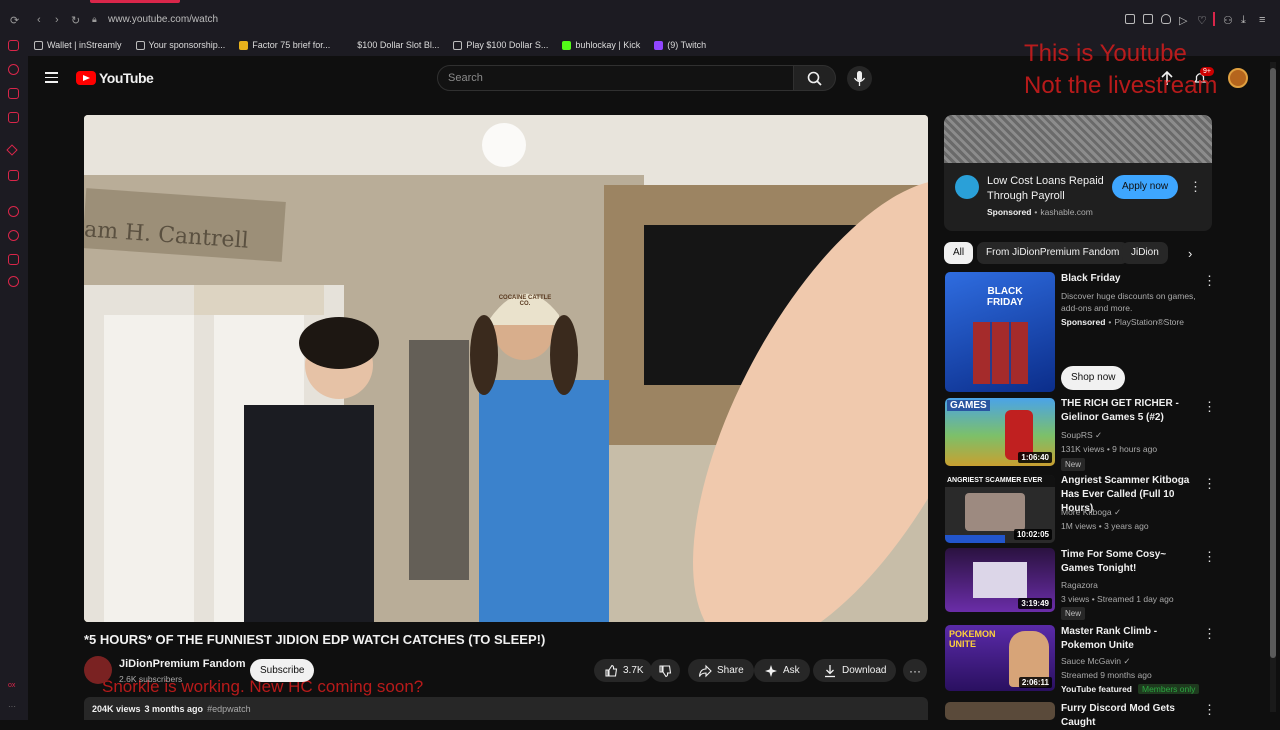  Describe the element at coordinates (830, 670) in the screenshot. I see `download-icon` at that location.